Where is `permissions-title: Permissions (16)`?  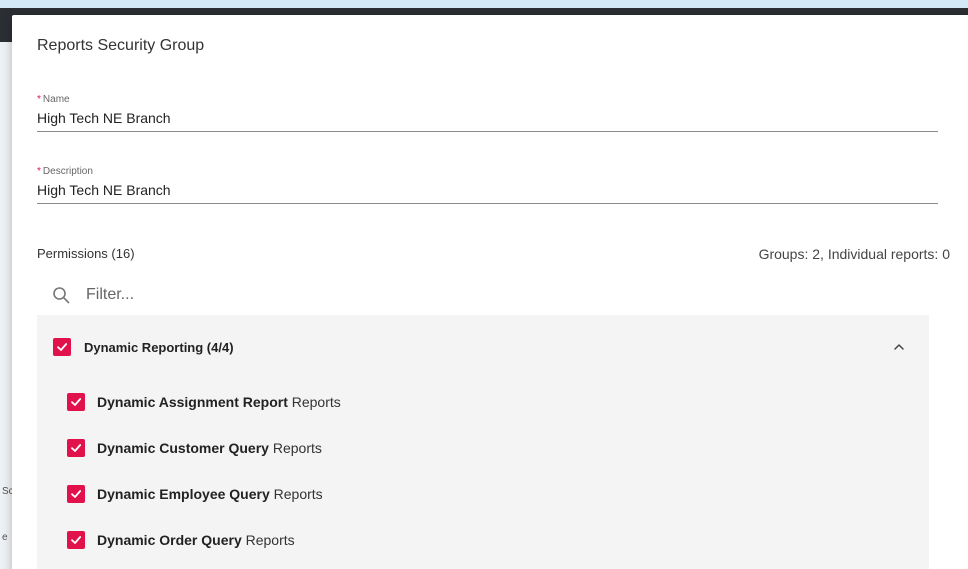
permissions-title: Permissions (16) is located at coordinates (86, 253).